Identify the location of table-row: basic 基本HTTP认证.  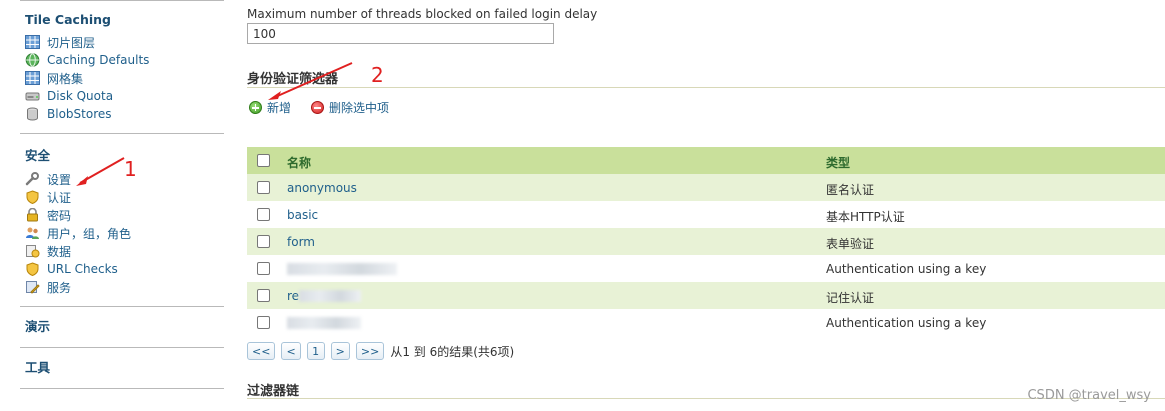
(706, 214).